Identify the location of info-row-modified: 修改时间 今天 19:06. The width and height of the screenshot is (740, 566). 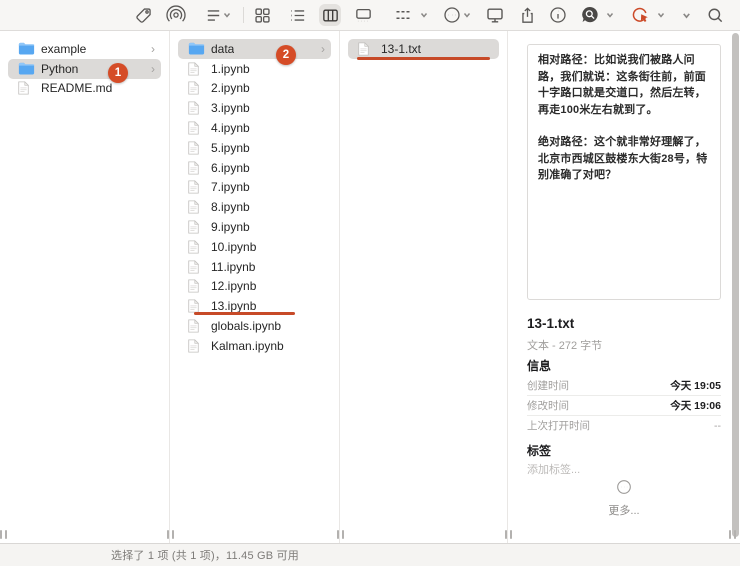
(624, 406).